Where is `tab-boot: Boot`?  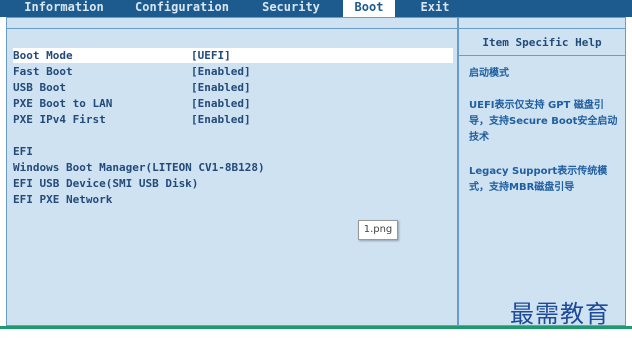 tab-boot: Boot is located at coordinates (369, 8).